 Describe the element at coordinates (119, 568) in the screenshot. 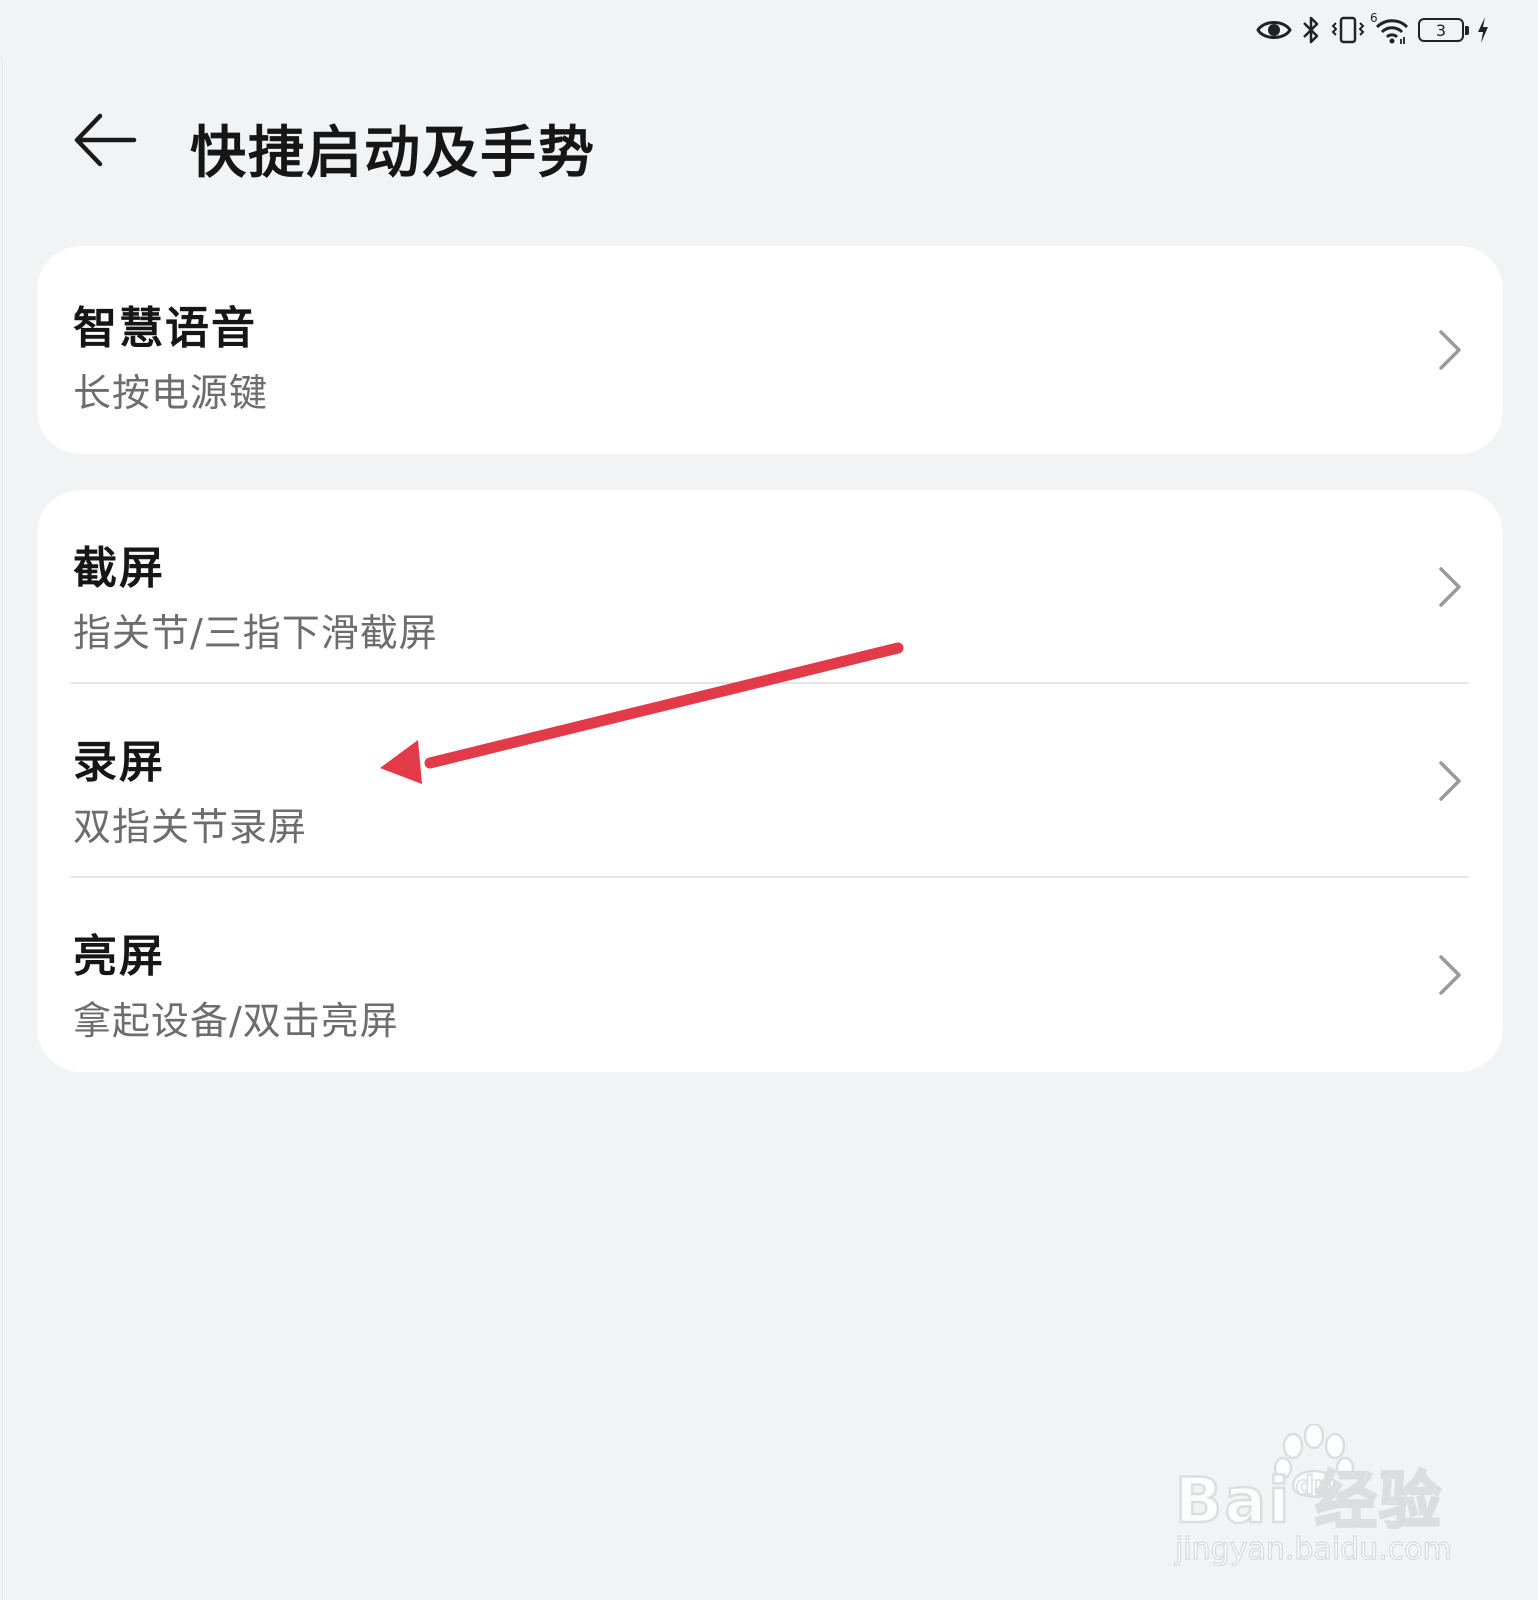

I see `item-title: 截屏` at that location.